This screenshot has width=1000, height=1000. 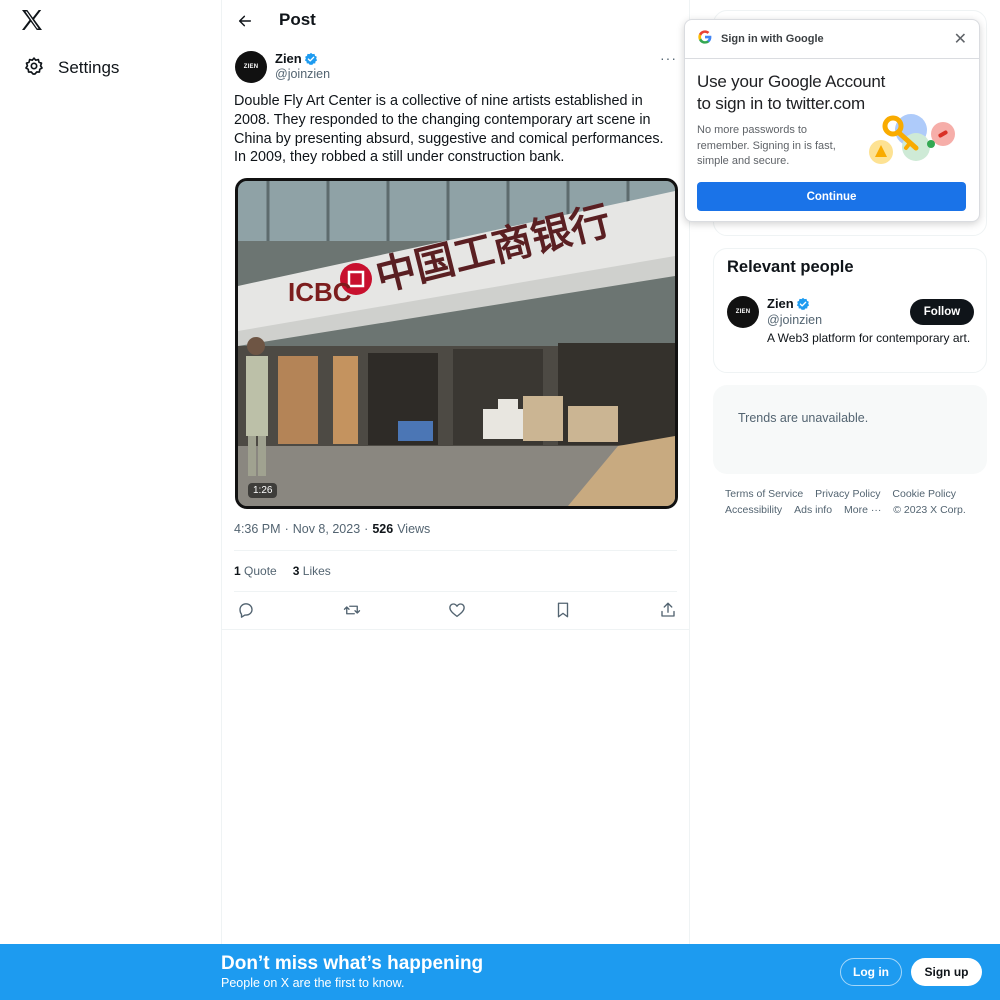 What do you see at coordinates (869, 338) in the screenshot?
I see `person-bio: A Web3 platform for contemporary art.` at bounding box center [869, 338].